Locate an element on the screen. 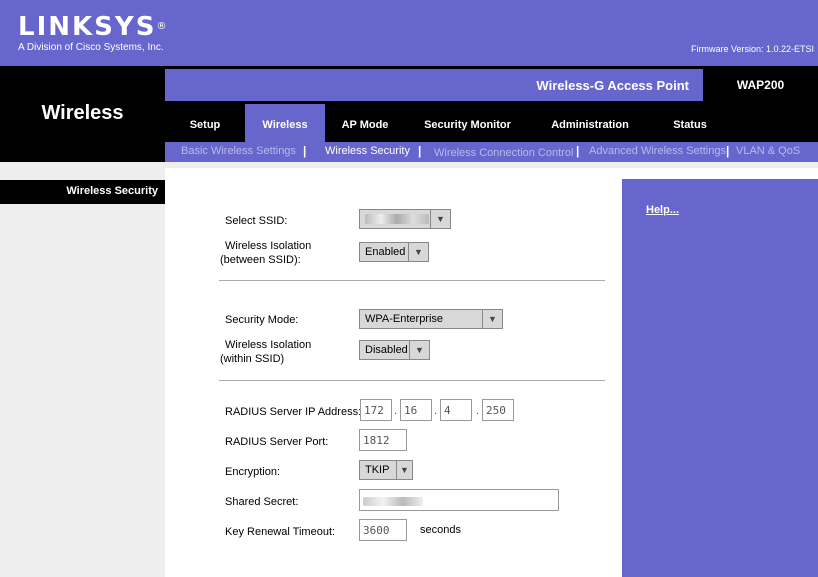 Image resolution: width=818 pixels, height=577 pixels. logo-text: LINKSYS is located at coordinates (87, 27).